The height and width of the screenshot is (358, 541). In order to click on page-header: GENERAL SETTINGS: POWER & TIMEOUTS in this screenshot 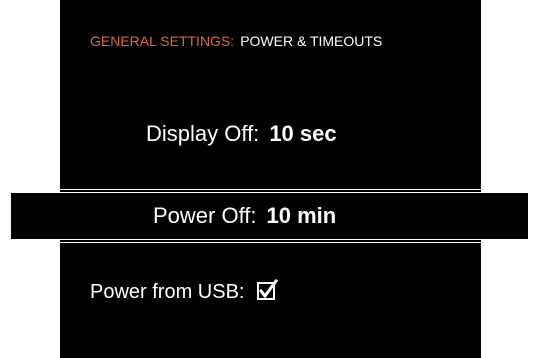, I will do `click(236, 41)`.